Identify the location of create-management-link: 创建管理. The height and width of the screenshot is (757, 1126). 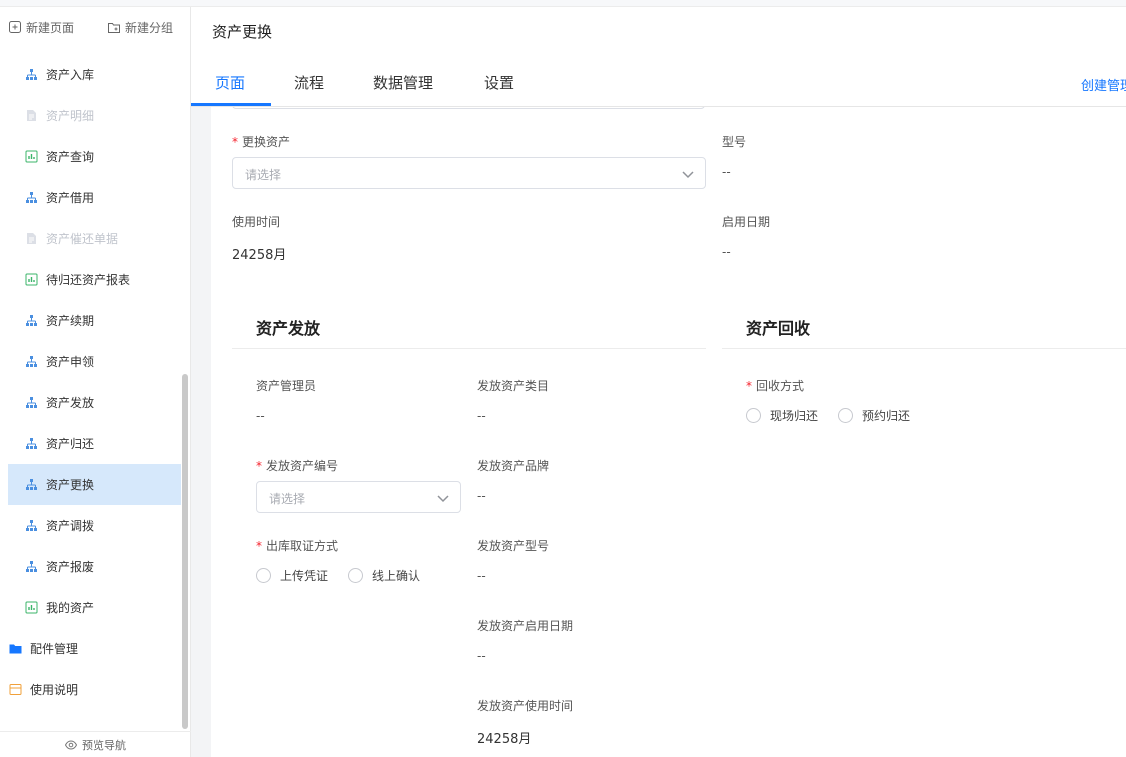
(1103, 84).